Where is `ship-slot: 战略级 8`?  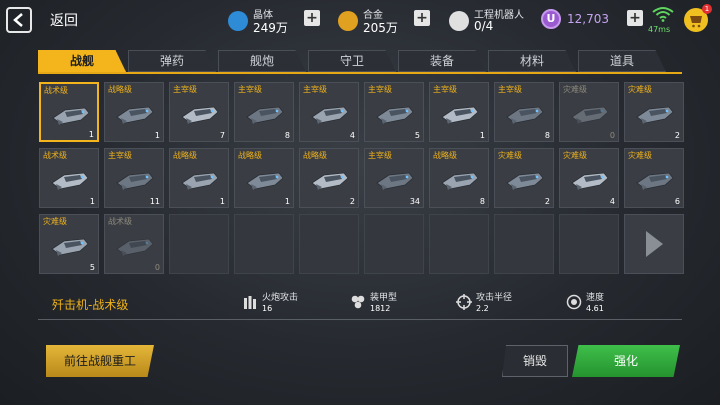
ship-slot: 战略级 8 is located at coordinates (459, 178).